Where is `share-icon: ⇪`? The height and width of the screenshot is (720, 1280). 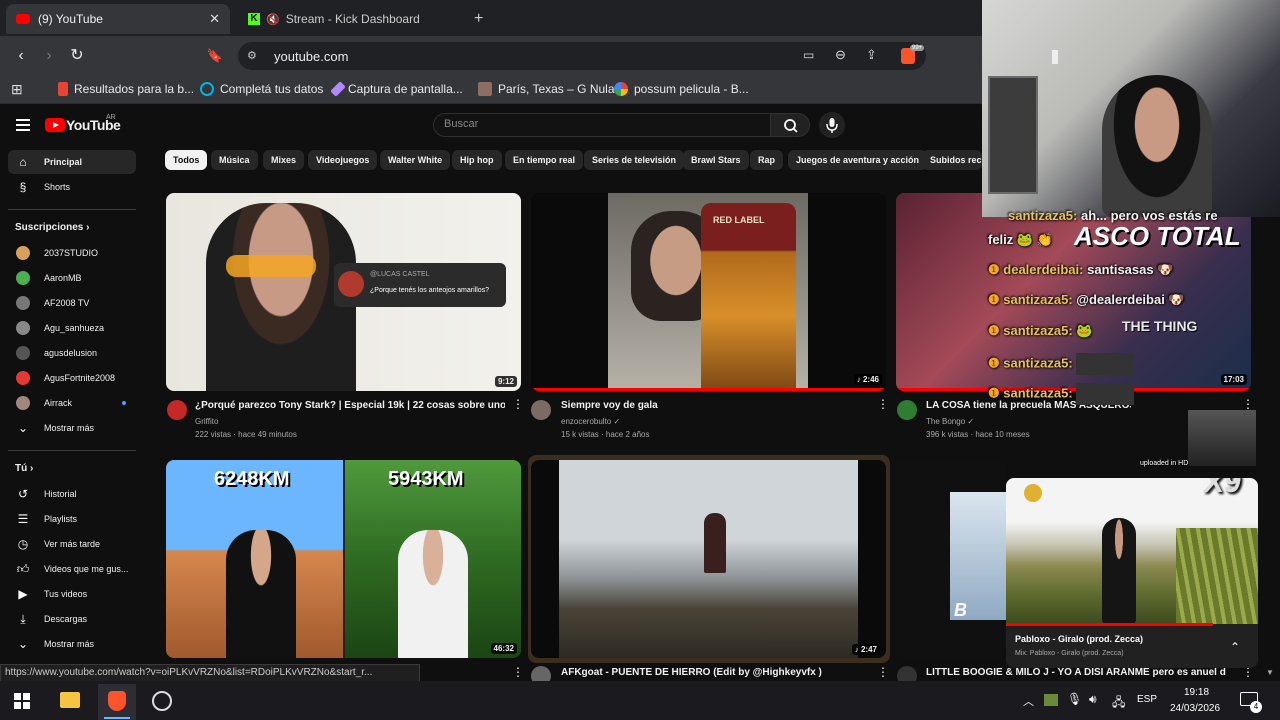 share-icon: ⇪ is located at coordinates (871, 55).